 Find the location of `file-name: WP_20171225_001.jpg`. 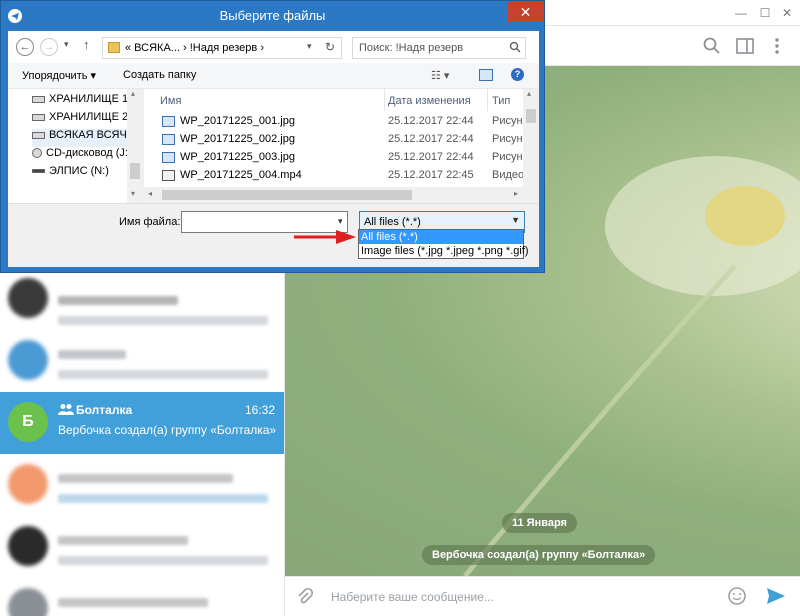

file-name: WP_20171225_001.jpg is located at coordinates (237, 121).